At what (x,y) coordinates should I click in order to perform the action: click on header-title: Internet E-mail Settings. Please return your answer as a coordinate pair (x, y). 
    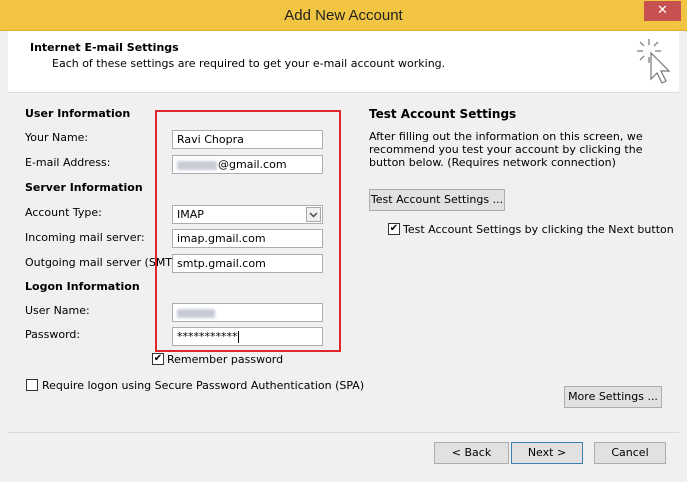
    Looking at the image, I should click on (104, 47).